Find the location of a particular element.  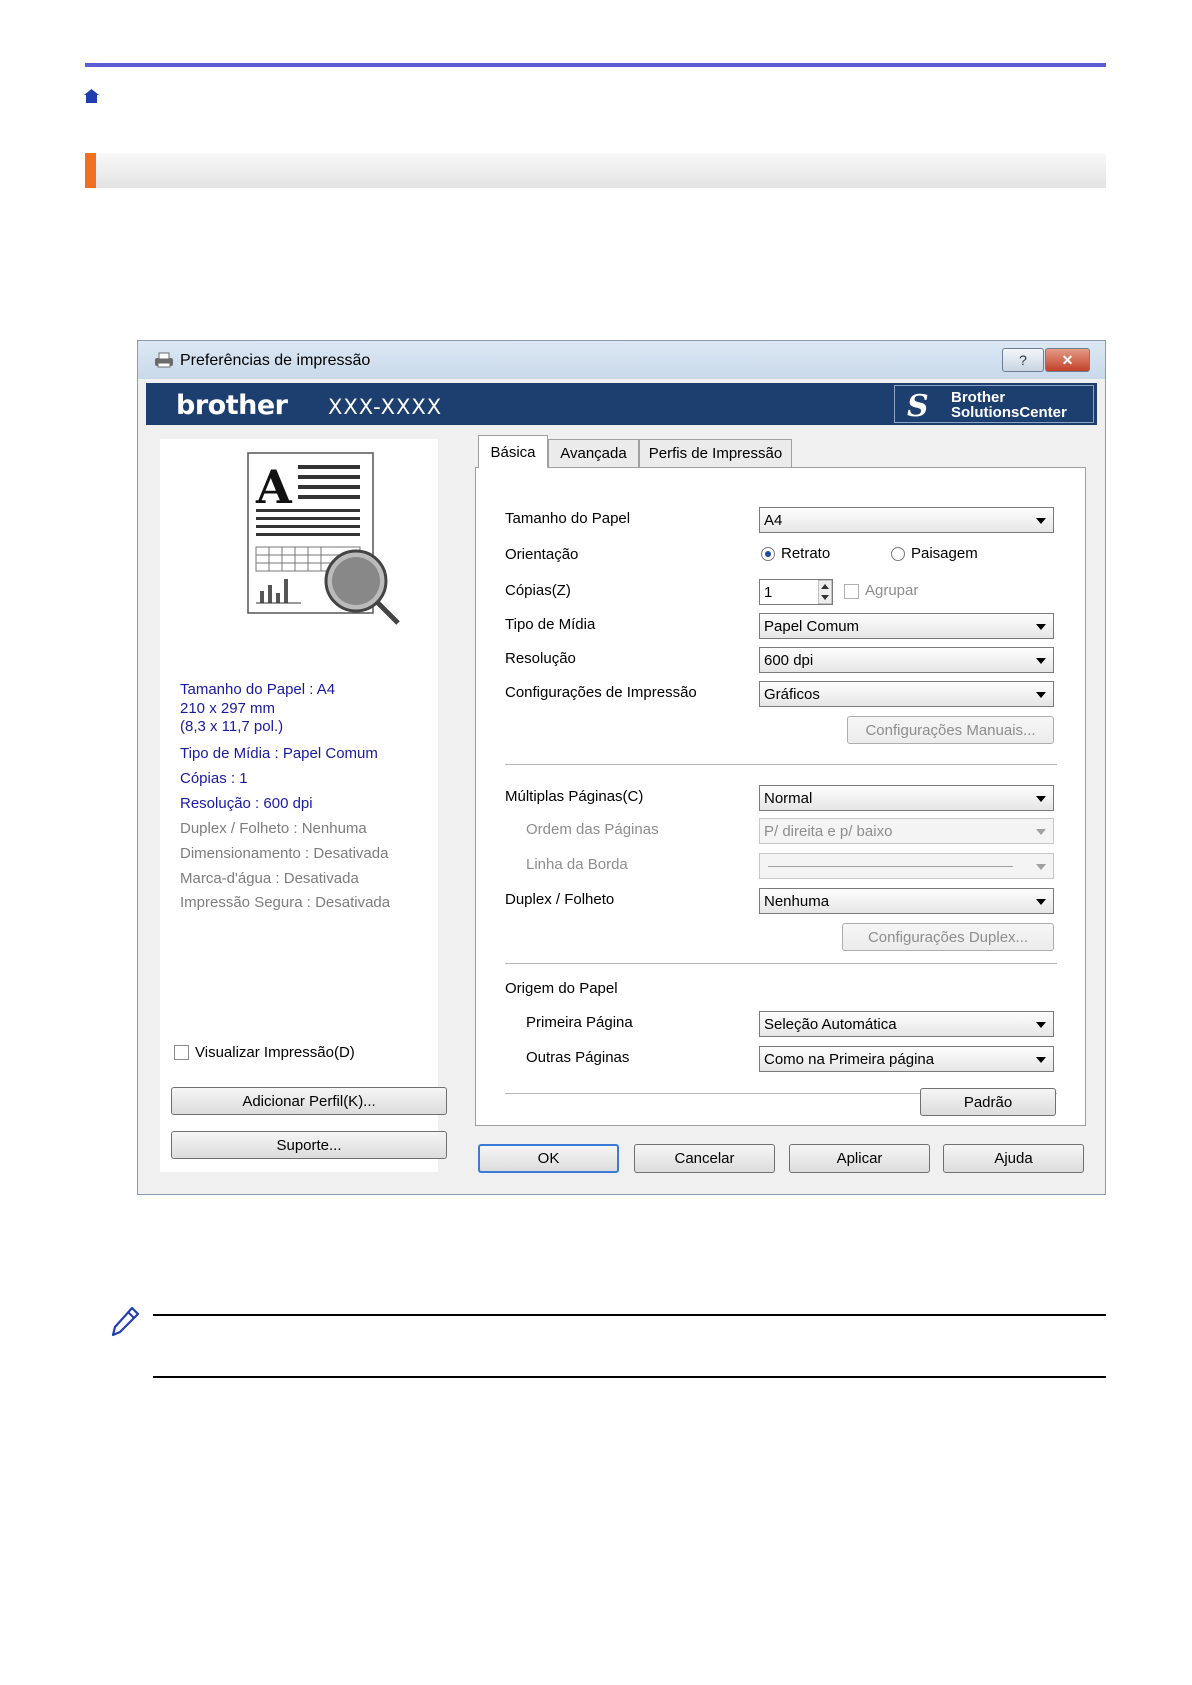

collate-label: Agrupar is located at coordinates (892, 590).